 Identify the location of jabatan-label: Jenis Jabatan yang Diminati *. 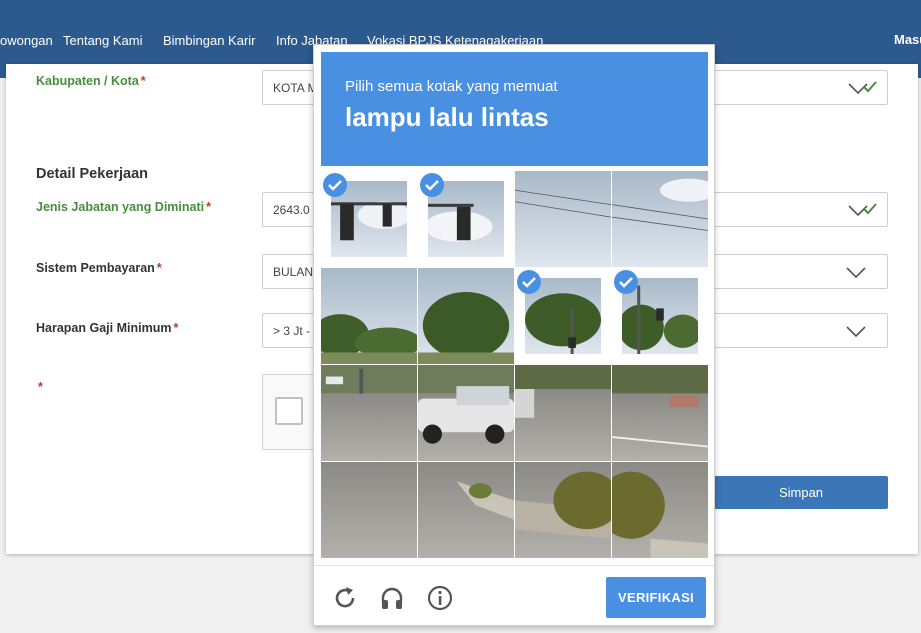
(123, 207).